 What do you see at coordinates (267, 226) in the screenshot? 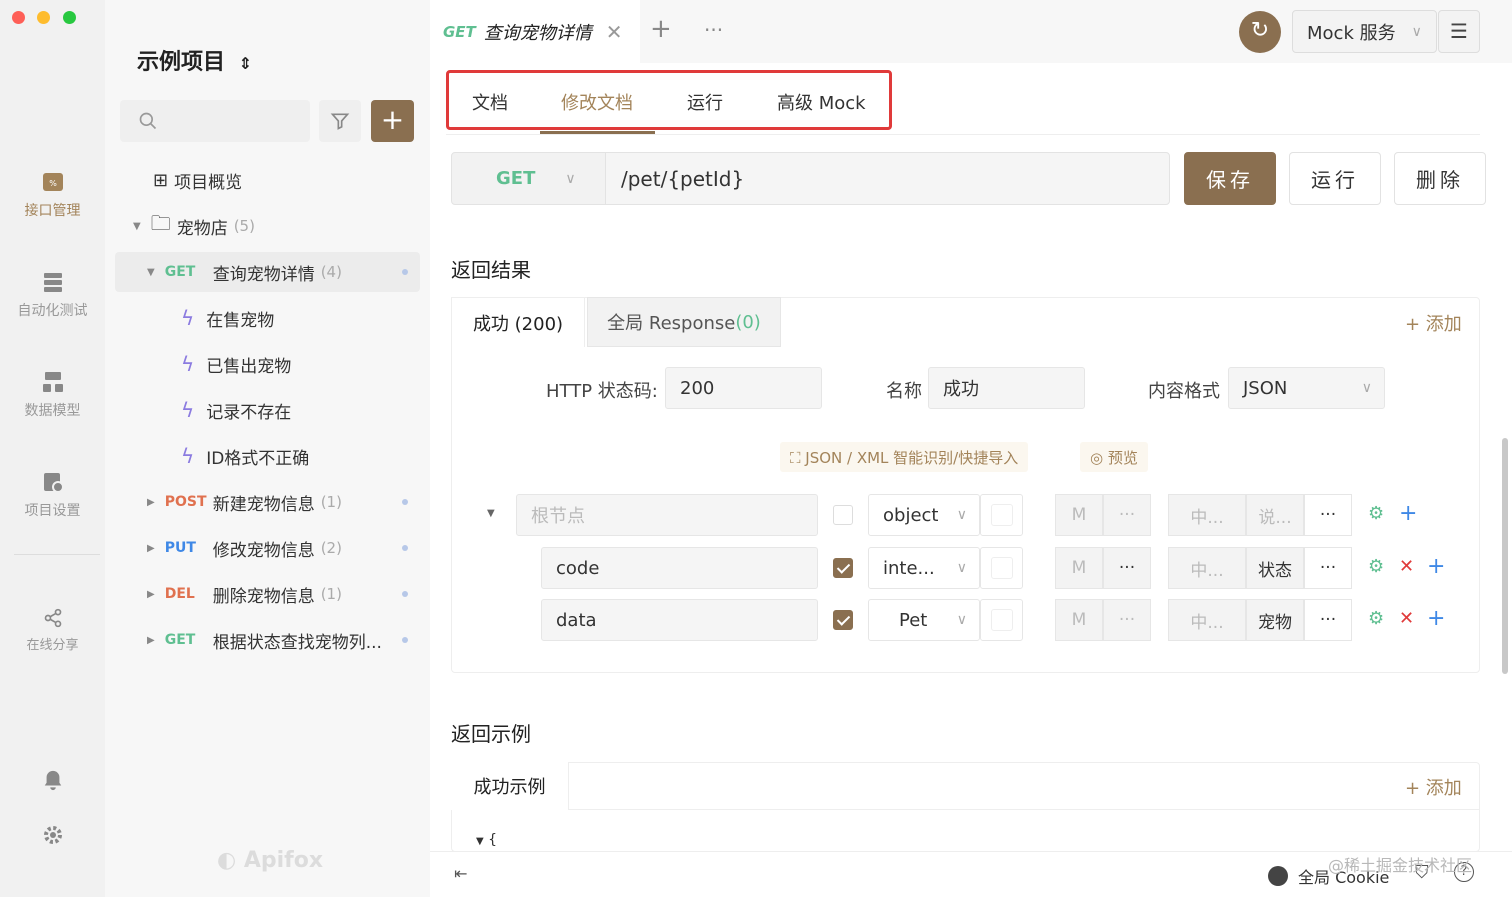
I see `sidebar-folder-petstore: ▼ 🗀 宠物店 (5)` at bounding box center [267, 226].